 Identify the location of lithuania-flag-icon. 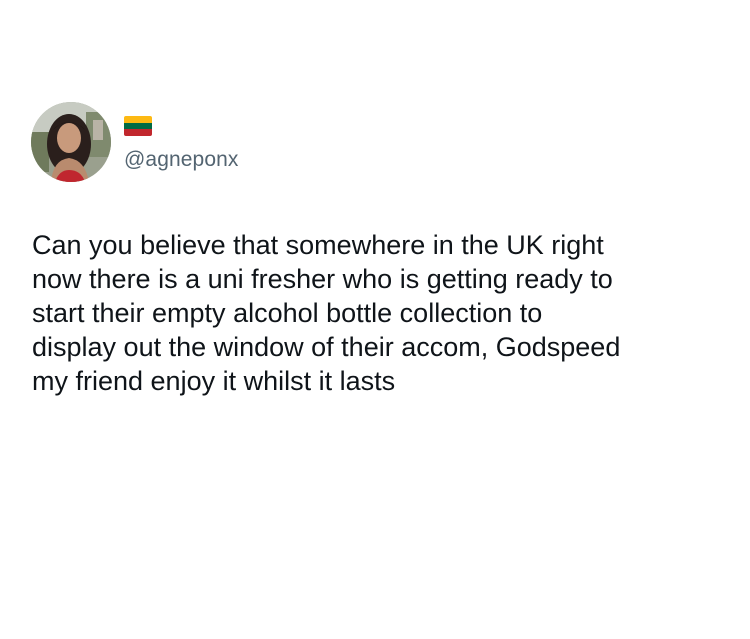
(138, 126).